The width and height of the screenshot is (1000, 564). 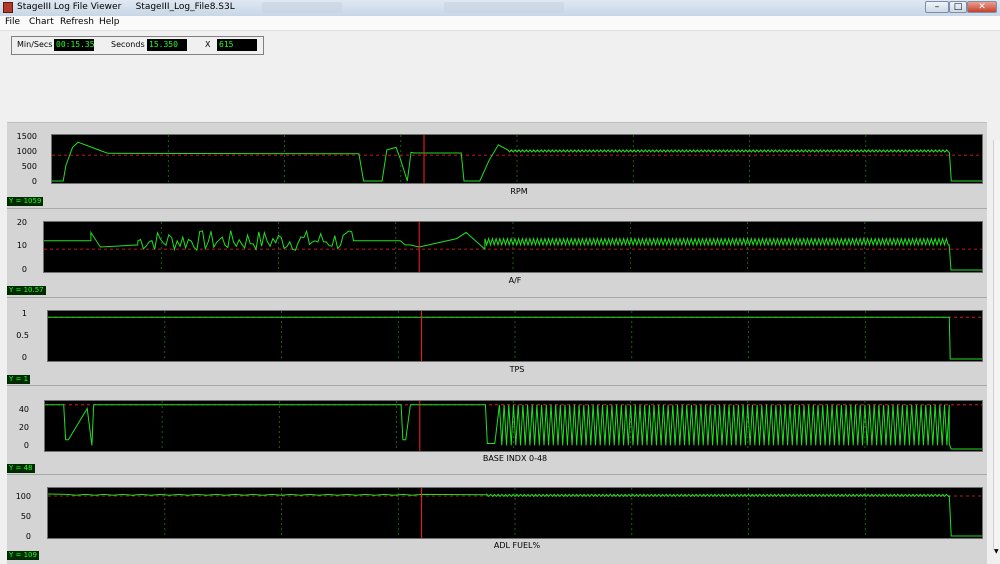 What do you see at coordinates (25, 516) in the screenshot?
I see `tick-label: 50` at bounding box center [25, 516].